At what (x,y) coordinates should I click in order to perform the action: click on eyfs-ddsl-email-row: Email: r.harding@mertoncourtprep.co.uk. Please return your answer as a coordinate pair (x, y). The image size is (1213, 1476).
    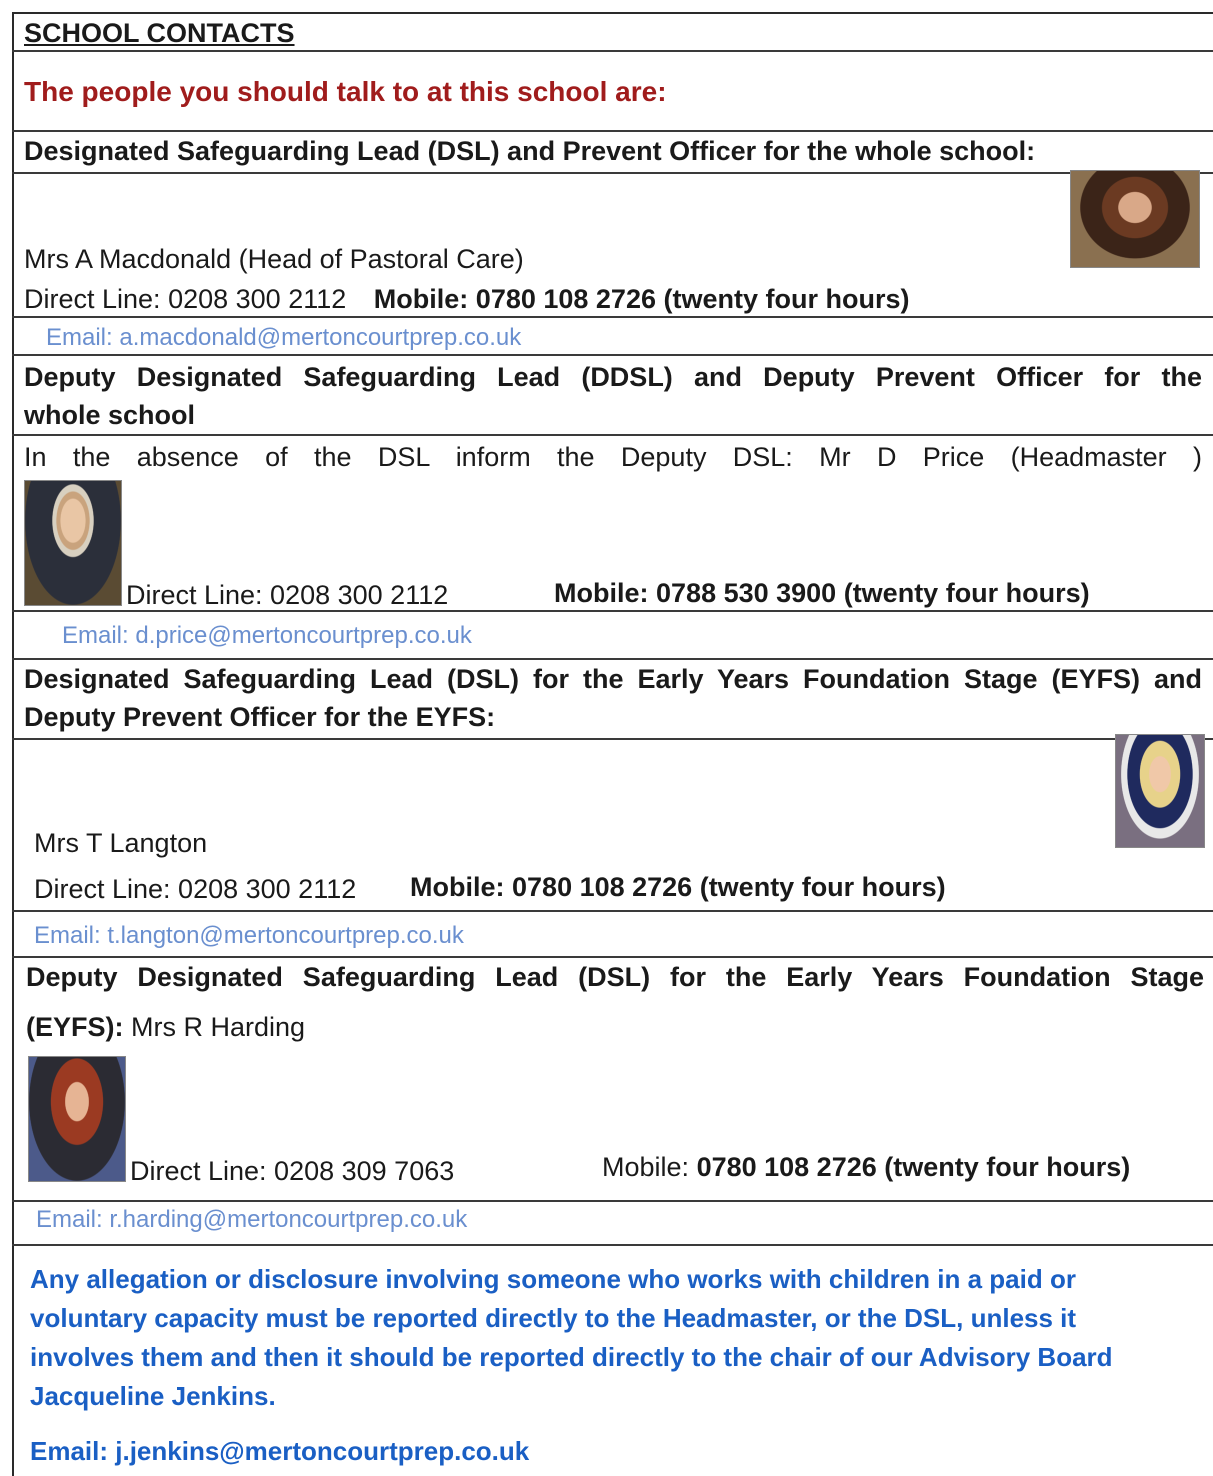
    Looking at the image, I should click on (612, 1224).